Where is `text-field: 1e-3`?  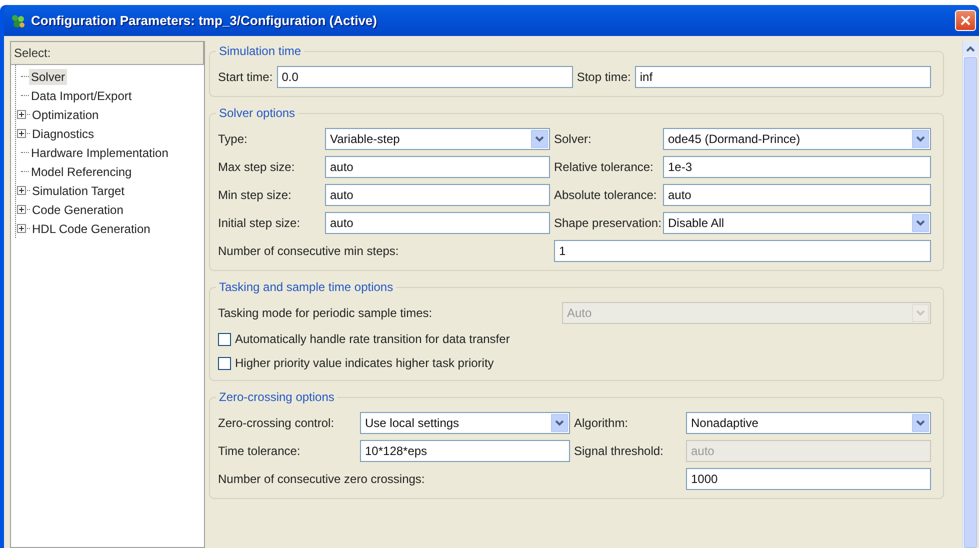 text-field: 1e-3 is located at coordinates (797, 167).